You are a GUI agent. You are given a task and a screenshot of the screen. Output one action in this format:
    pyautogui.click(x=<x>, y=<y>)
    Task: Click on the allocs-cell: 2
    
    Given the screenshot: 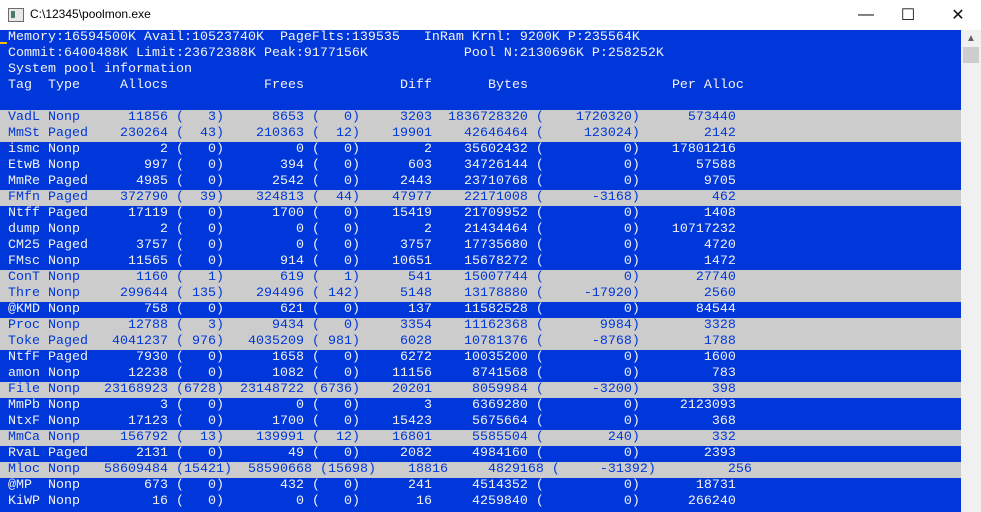 What is the action you would take?
    pyautogui.click(x=128, y=149)
    